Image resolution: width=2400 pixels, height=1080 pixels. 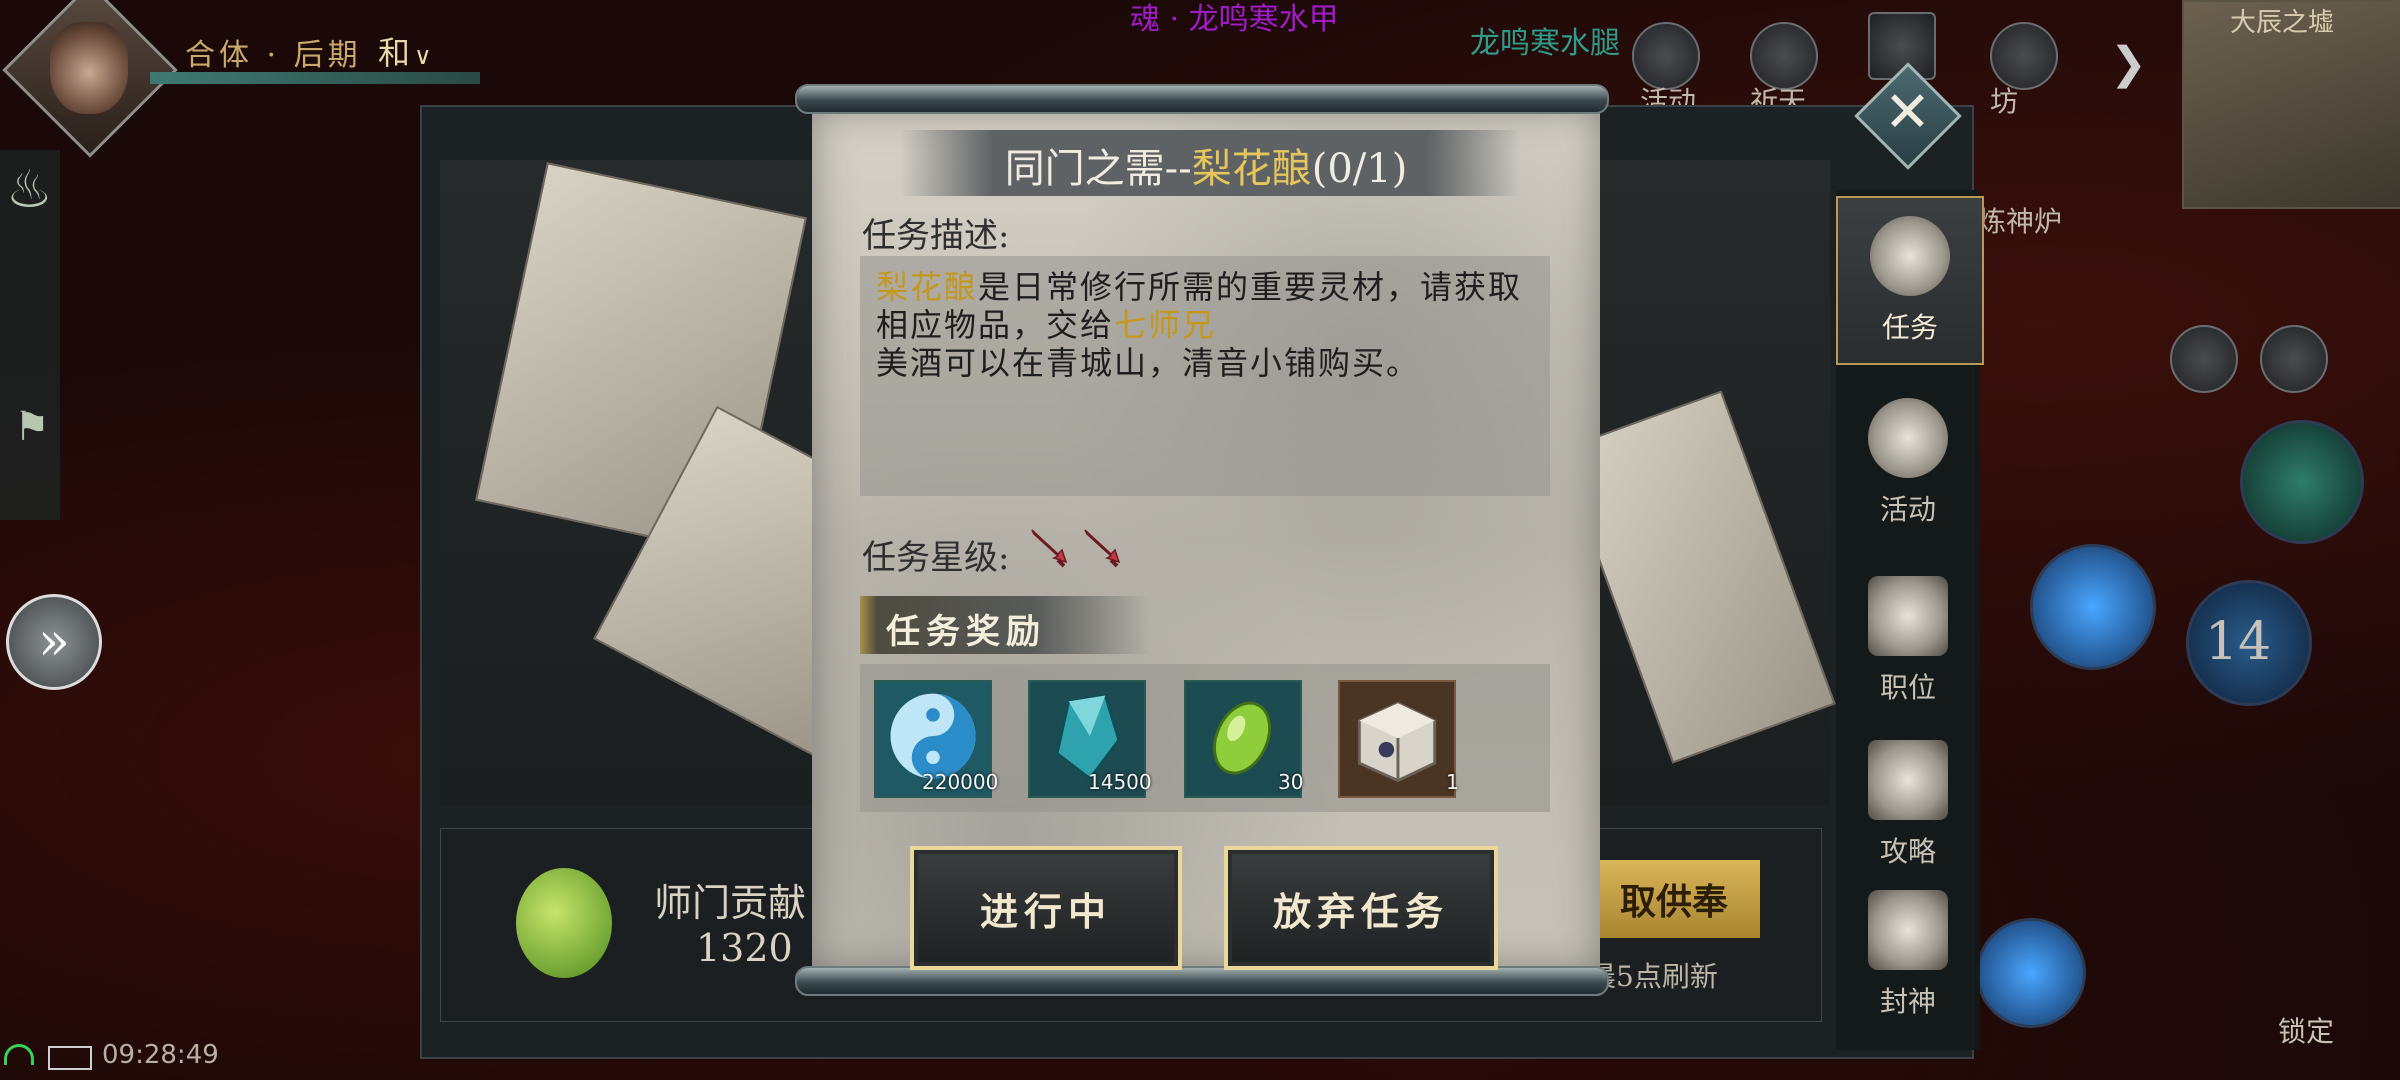 I want to click on tab-position: 职位, so click(x=1908, y=640).